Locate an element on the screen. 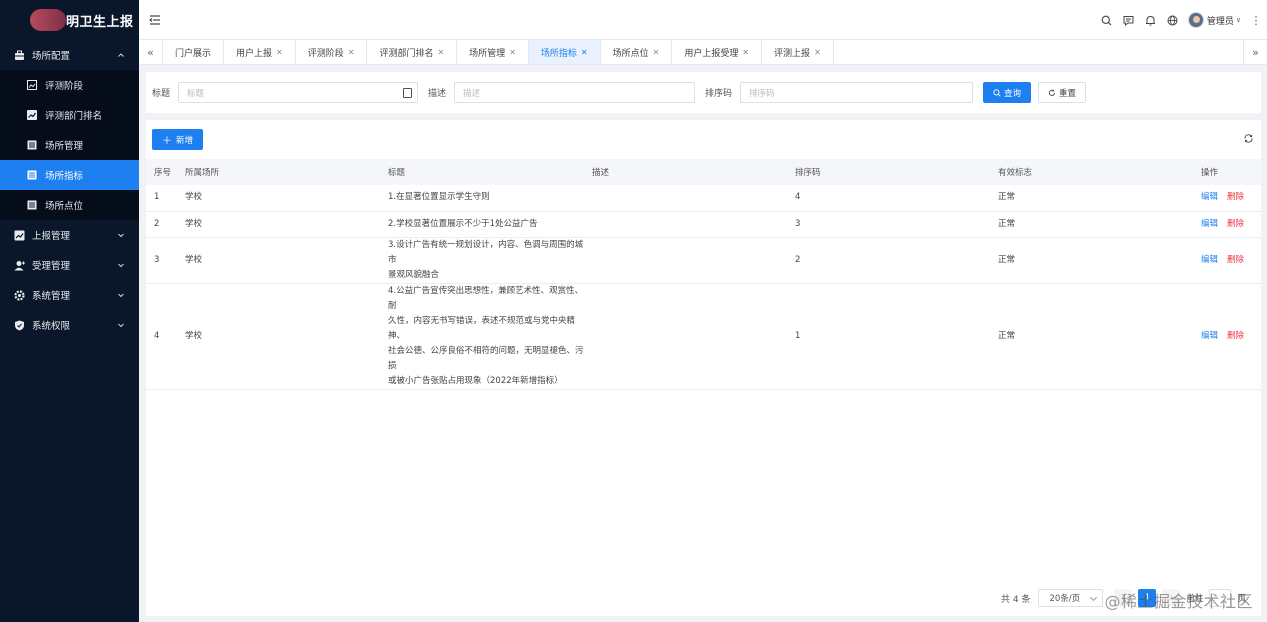 Image resolution: width=1267 pixels, height=622 pixels. tab-label: 评测上报 is located at coordinates (792, 53).